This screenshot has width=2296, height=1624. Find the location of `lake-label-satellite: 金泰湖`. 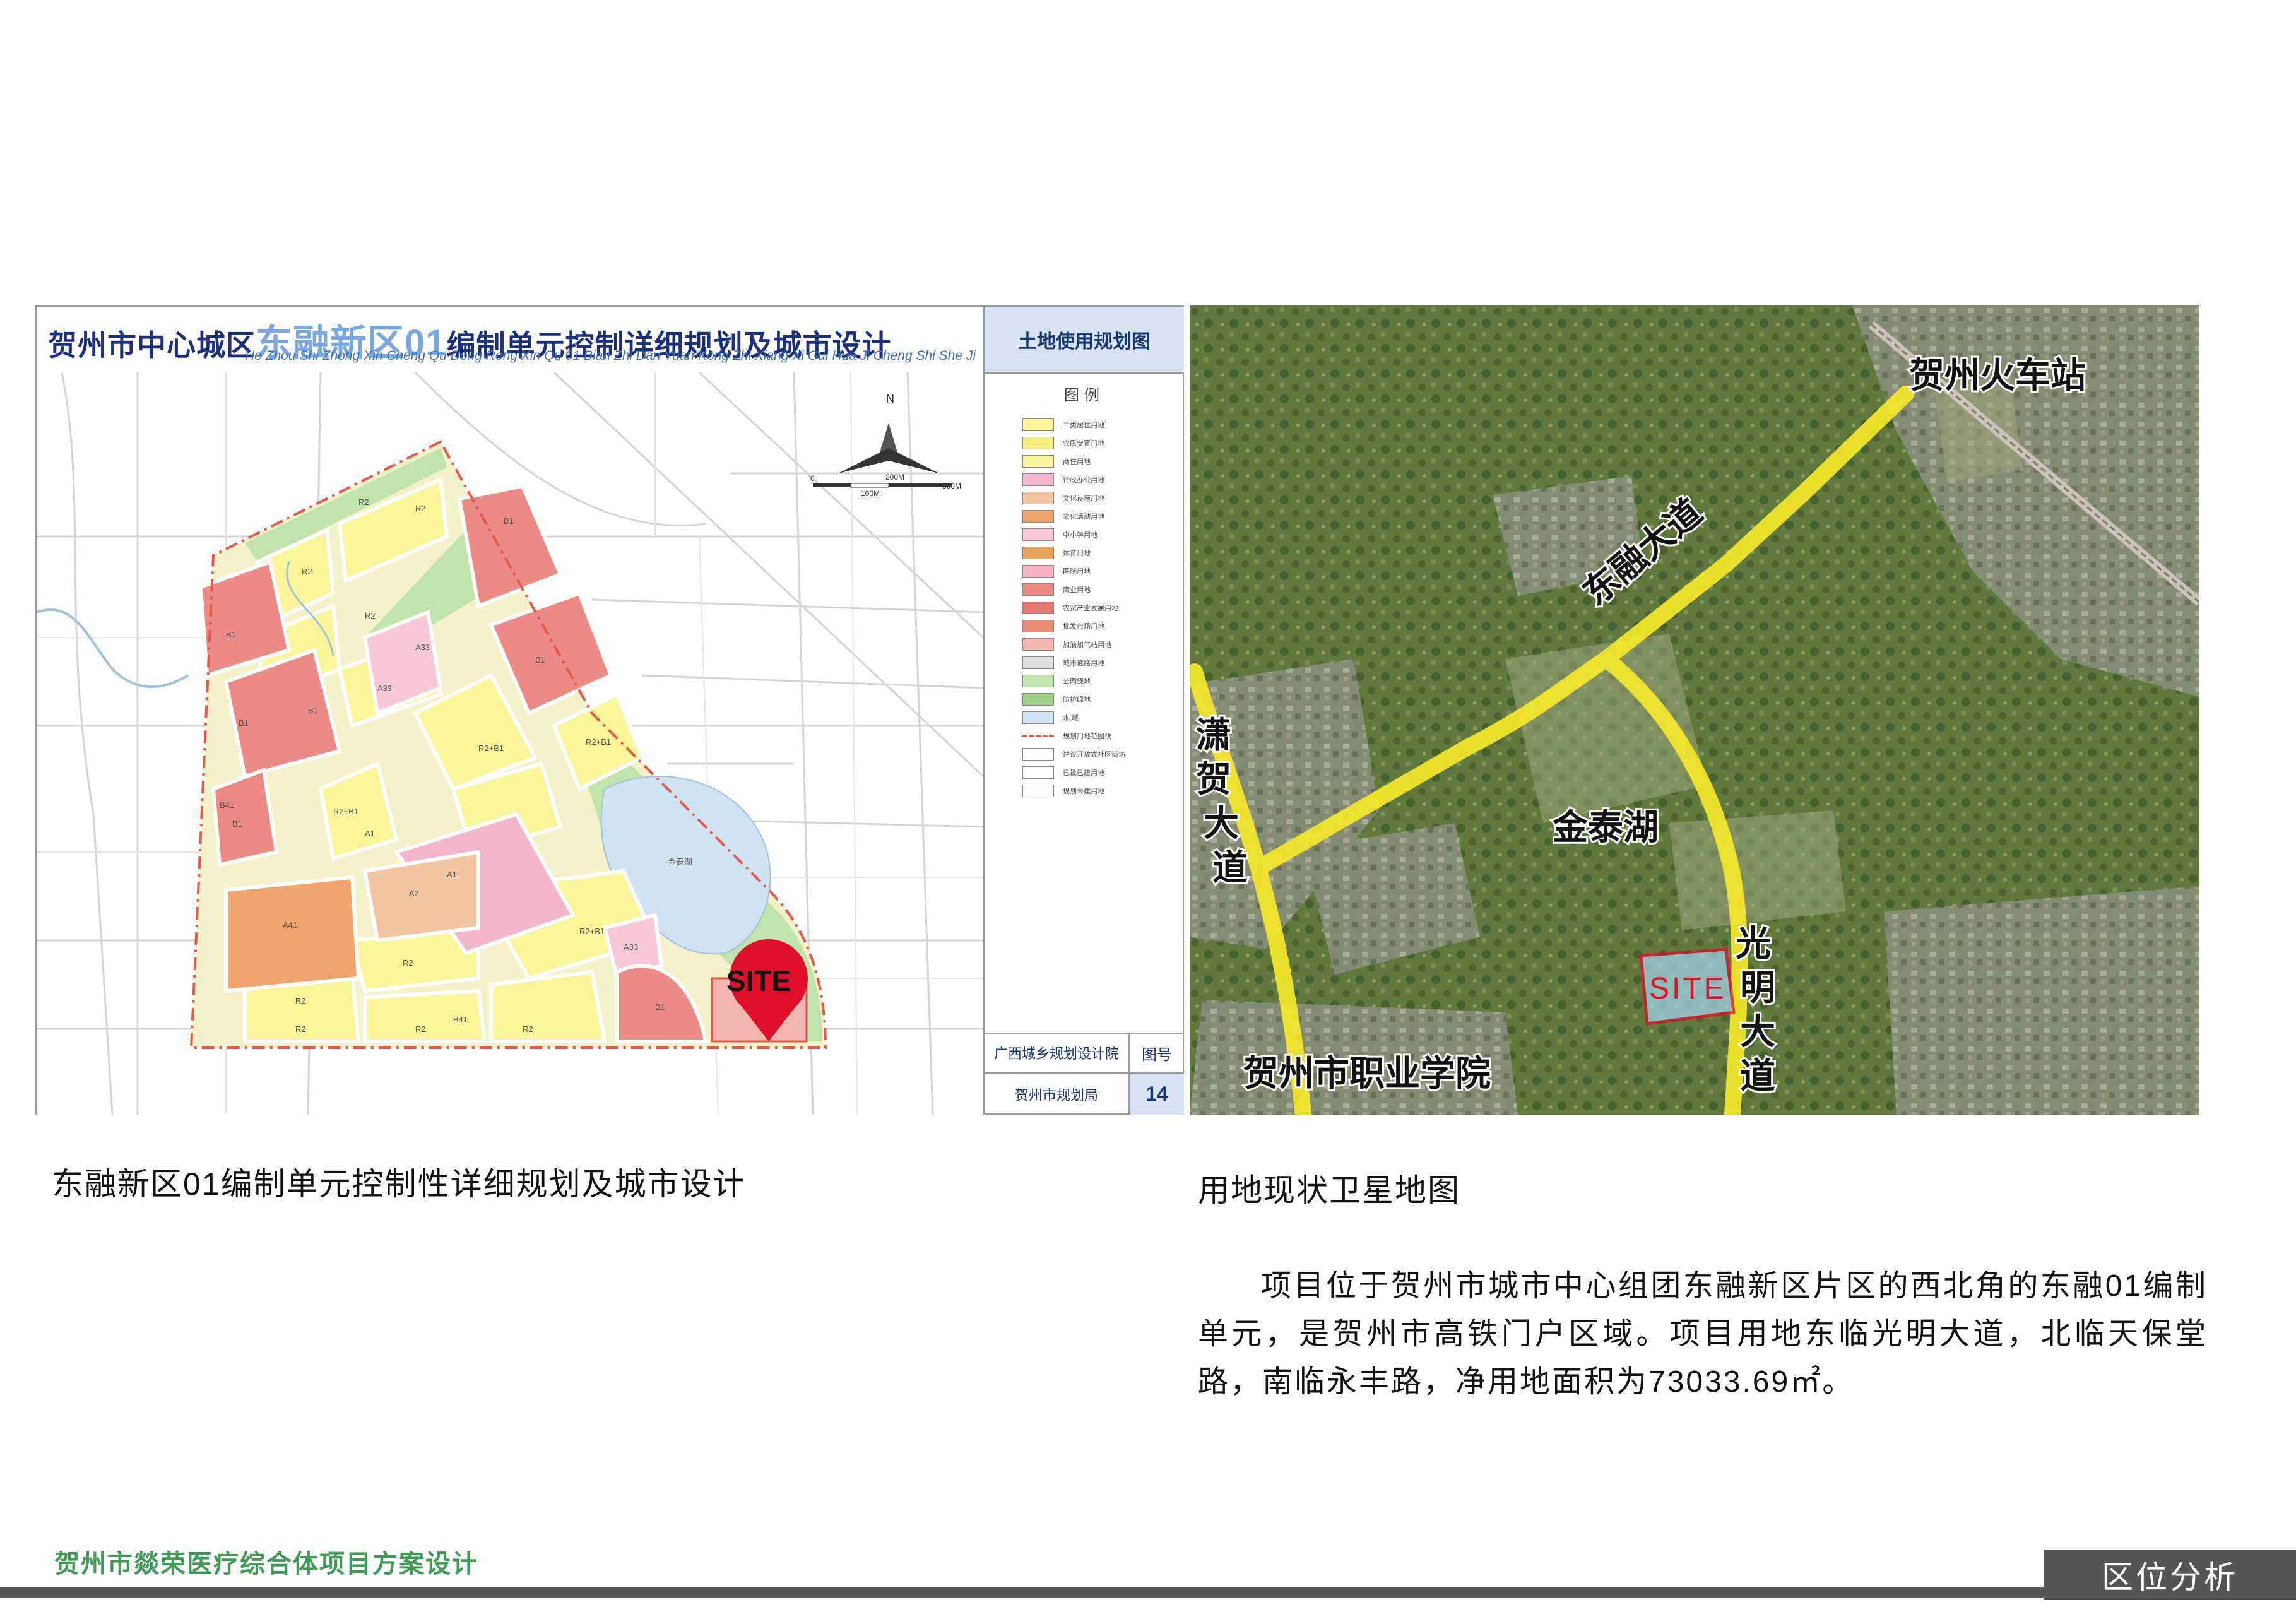

lake-label-satellite: 金泰湖 is located at coordinates (1605, 827).